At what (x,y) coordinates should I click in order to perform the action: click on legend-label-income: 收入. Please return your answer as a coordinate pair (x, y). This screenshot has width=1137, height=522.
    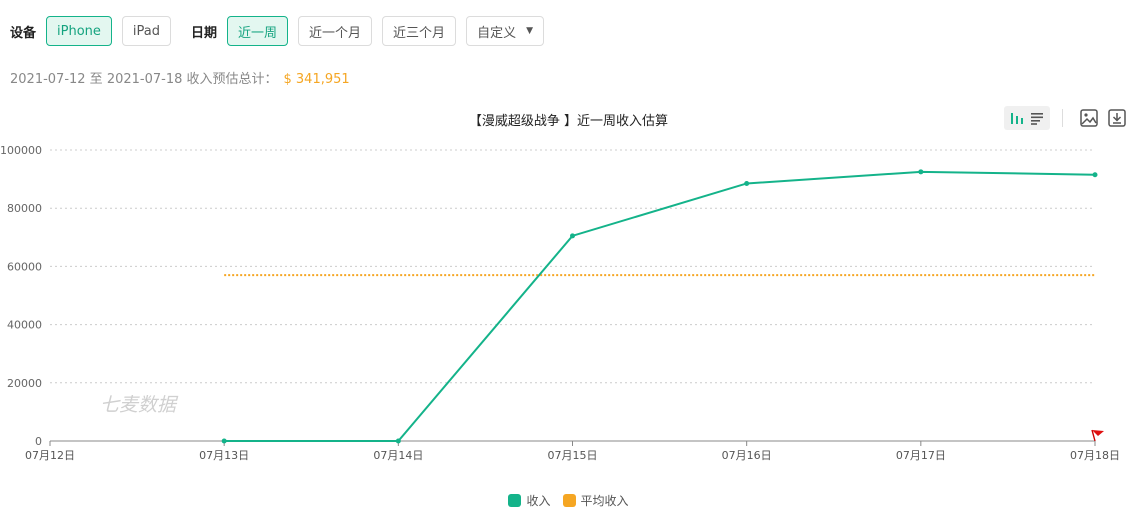
    Looking at the image, I should click on (538, 501).